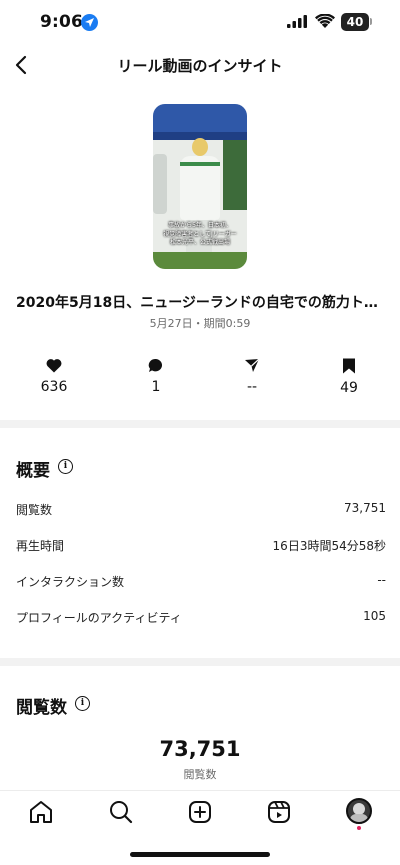 The height and width of the screenshot is (865, 400). What do you see at coordinates (155, 365) in the screenshot?
I see `comment-icon` at bounding box center [155, 365].